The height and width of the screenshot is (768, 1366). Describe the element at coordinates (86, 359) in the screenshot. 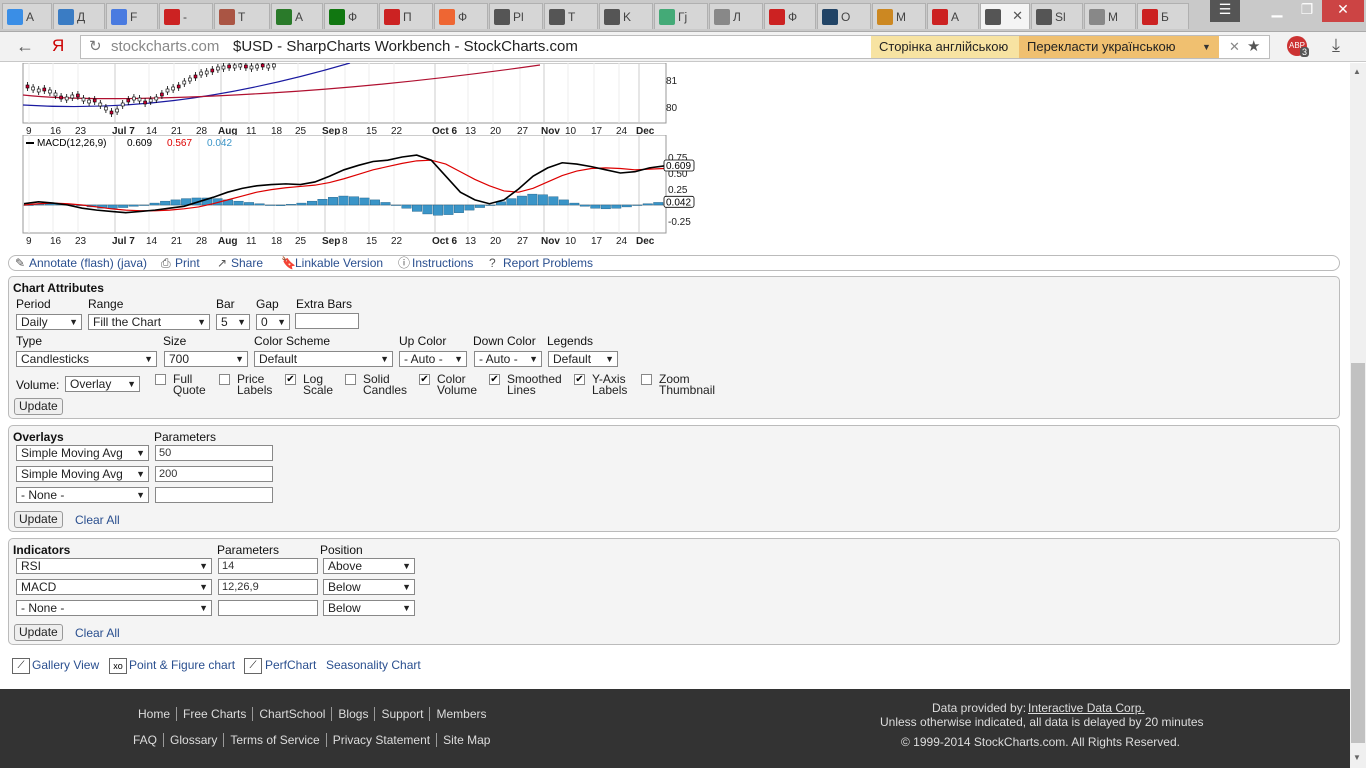

I see `type-select: Candlesticks` at that location.